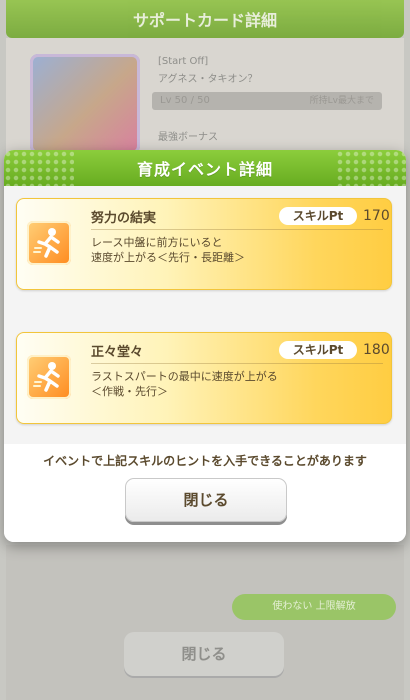 The image size is (410, 700). Describe the element at coordinates (267, 101) in the screenshot. I see `level-bar: Lv 50 / 50 所持Lv最大まで` at that location.